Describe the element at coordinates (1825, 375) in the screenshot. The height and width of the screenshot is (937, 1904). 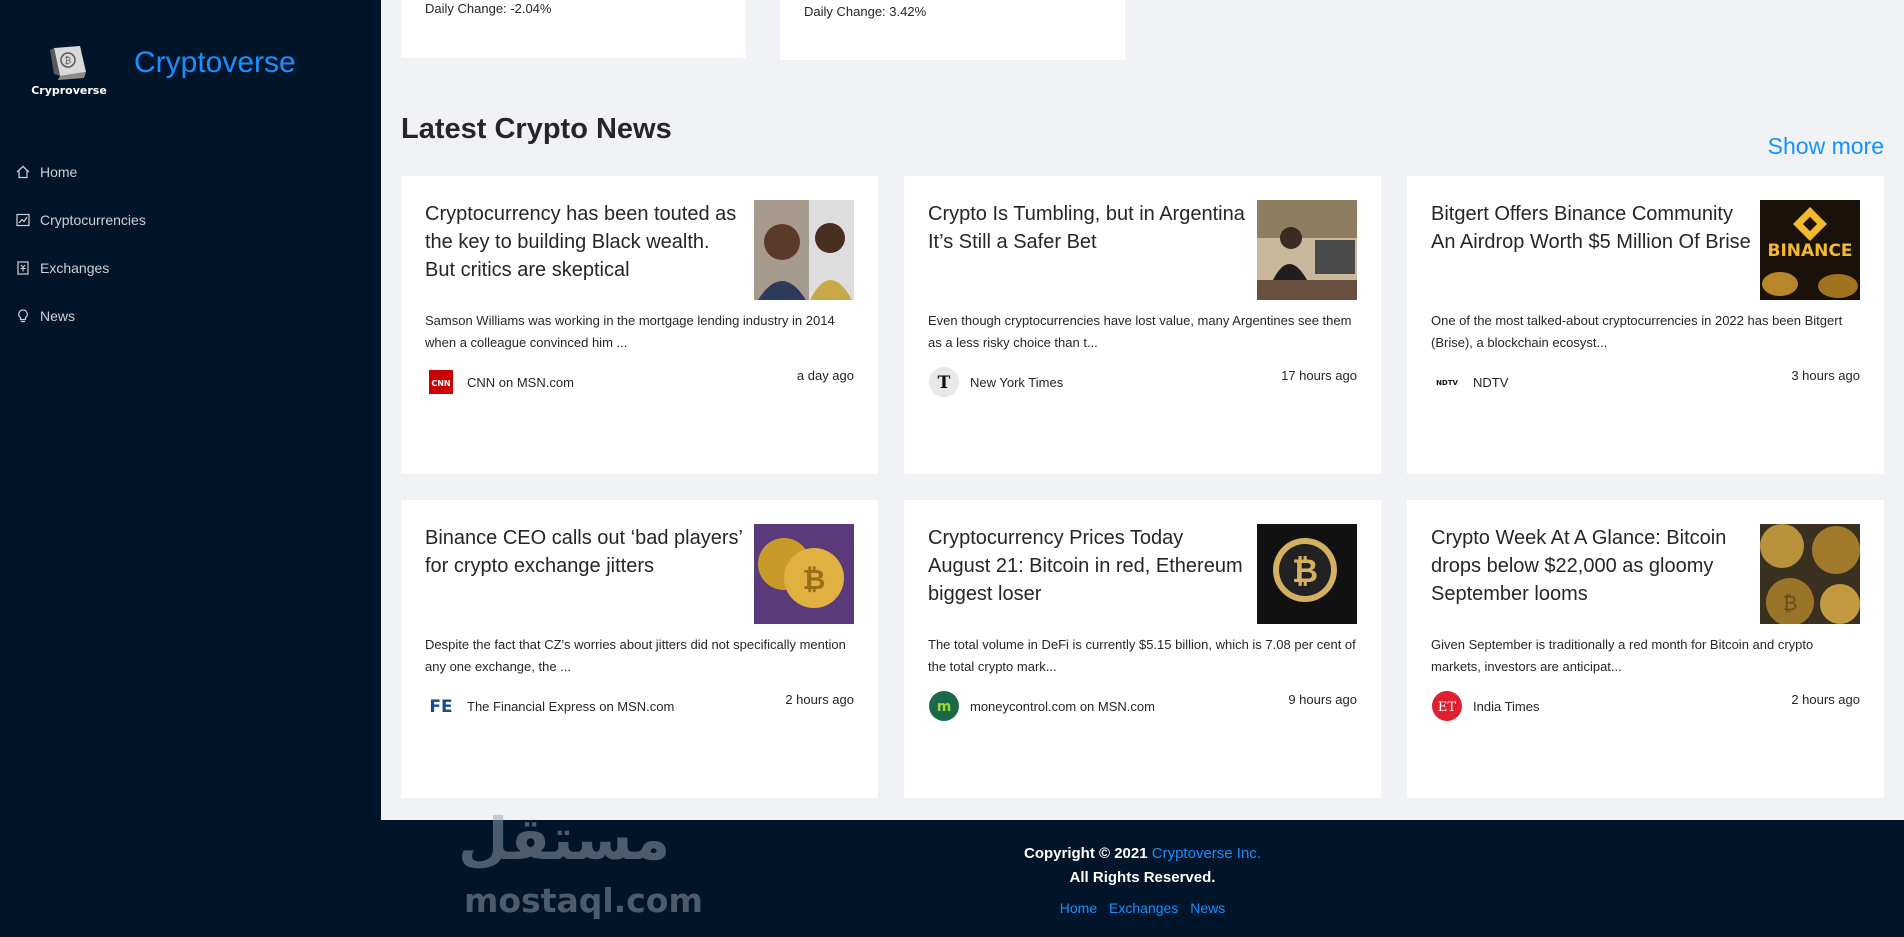
I see `news-time: 3 hours ago` at that location.